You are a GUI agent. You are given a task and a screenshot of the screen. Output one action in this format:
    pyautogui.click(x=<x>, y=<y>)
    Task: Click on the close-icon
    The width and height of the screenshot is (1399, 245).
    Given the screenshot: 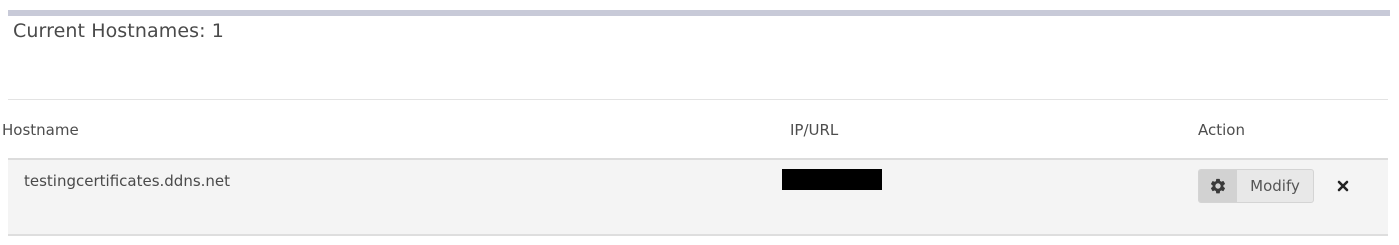 What is the action you would take?
    pyautogui.click(x=1343, y=186)
    